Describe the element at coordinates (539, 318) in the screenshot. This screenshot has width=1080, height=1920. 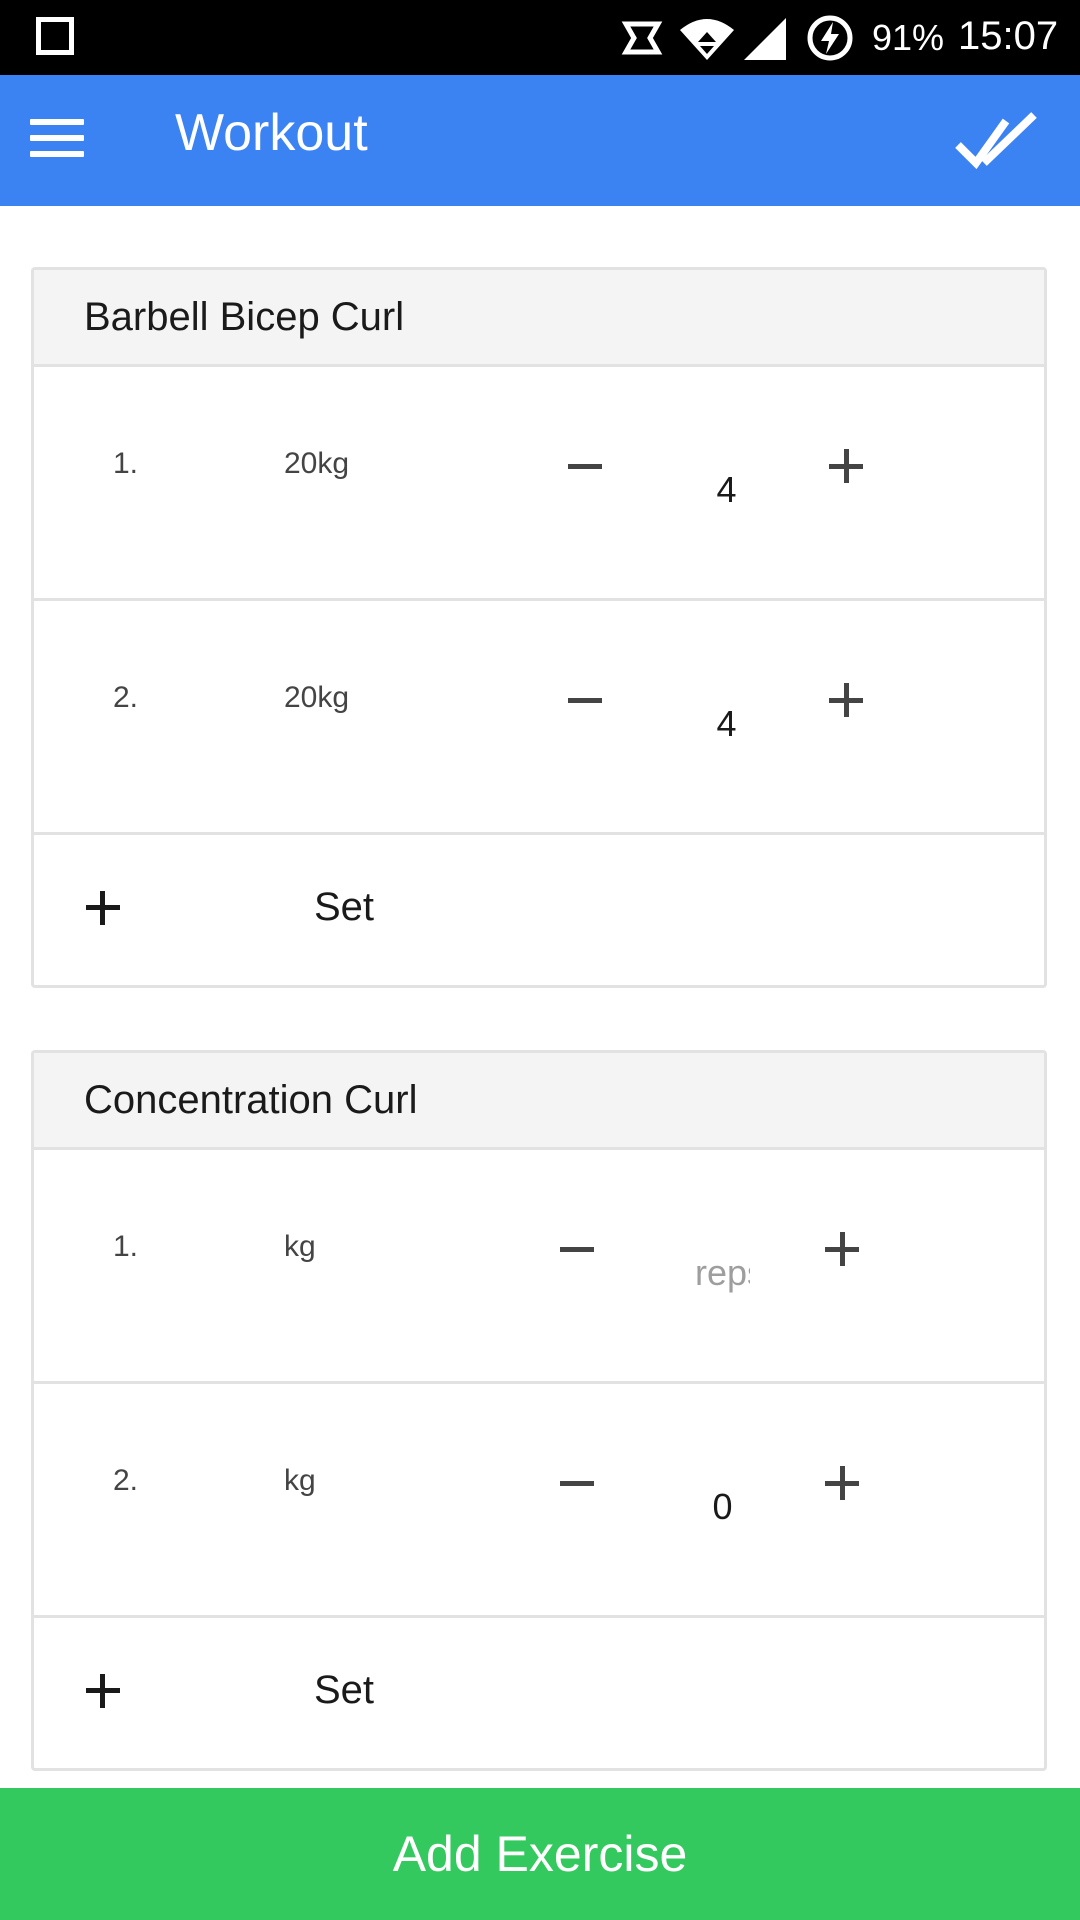
I see `exercise-header: Barbell Bicep Curl` at that location.